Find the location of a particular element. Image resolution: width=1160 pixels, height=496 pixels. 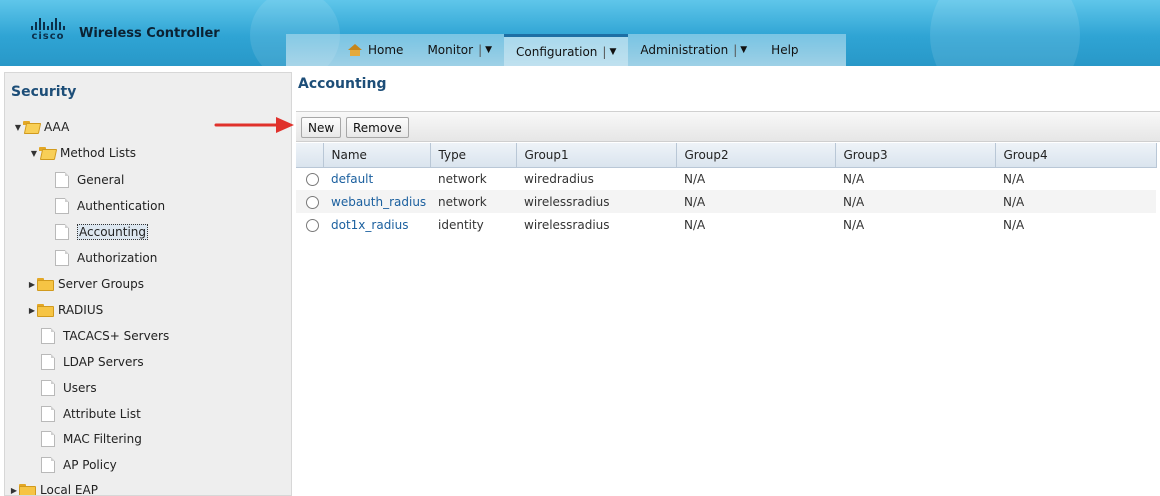

sidebar-item-label: Method Lists is located at coordinates (98, 153).